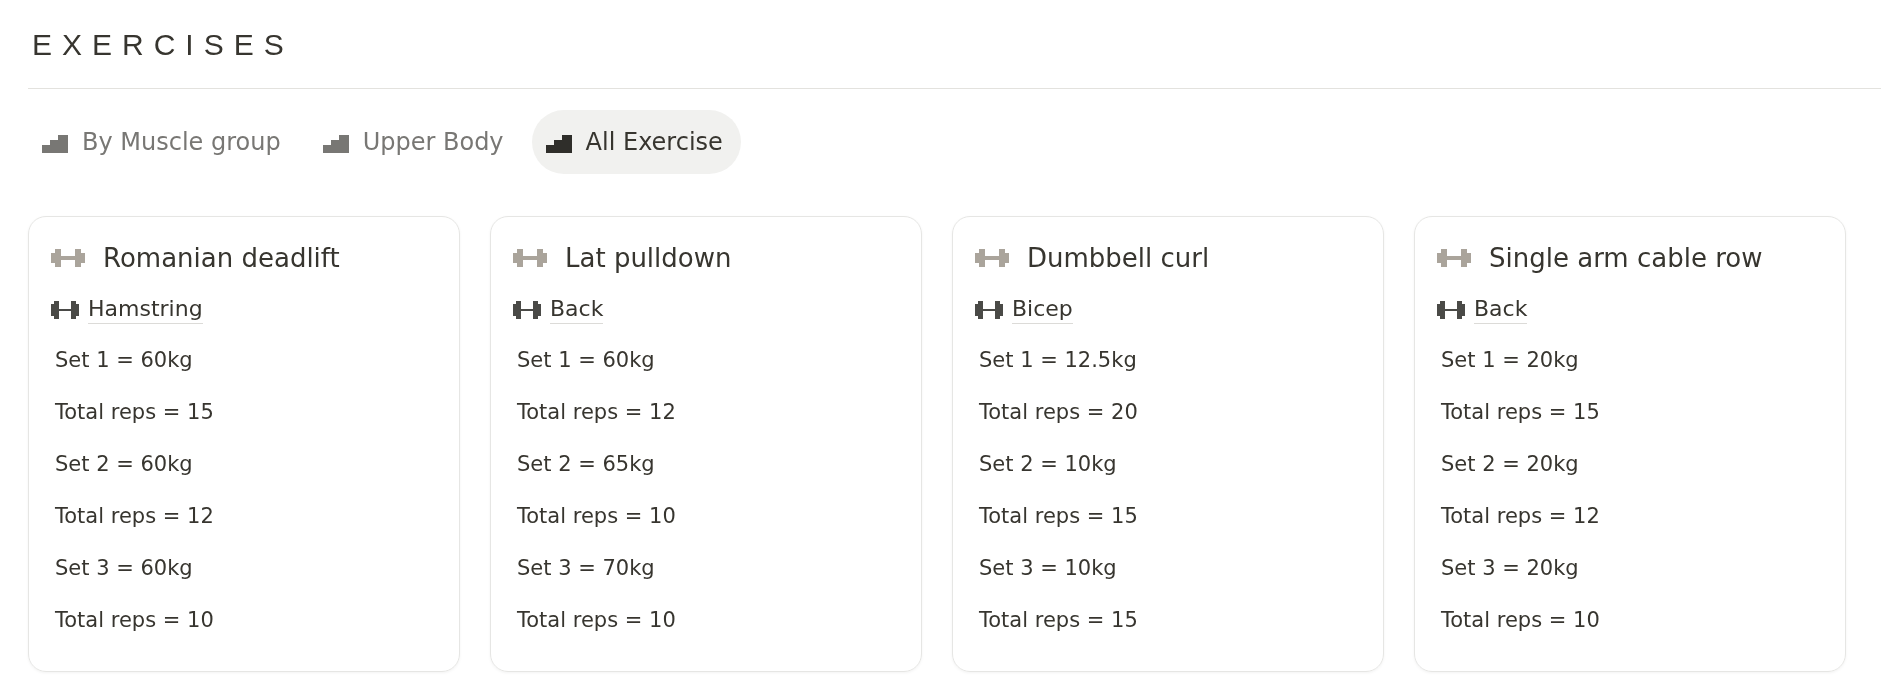  Describe the element at coordinates (1626, 258) in the screenshot. I see `exercise-title: Single arm cable row` at that location.